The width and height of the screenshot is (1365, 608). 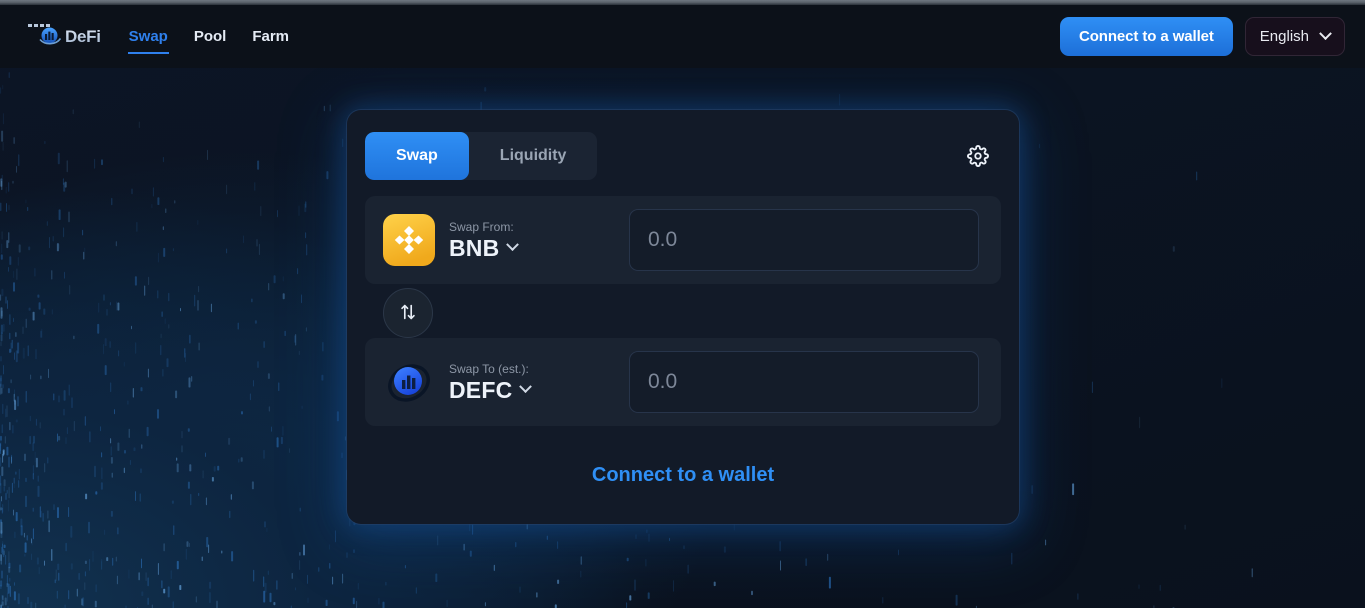 What do you see at coordinates (417, 156) in the screenshot?
I see `tab-swap: Swap` at bounding box center [417, 156].